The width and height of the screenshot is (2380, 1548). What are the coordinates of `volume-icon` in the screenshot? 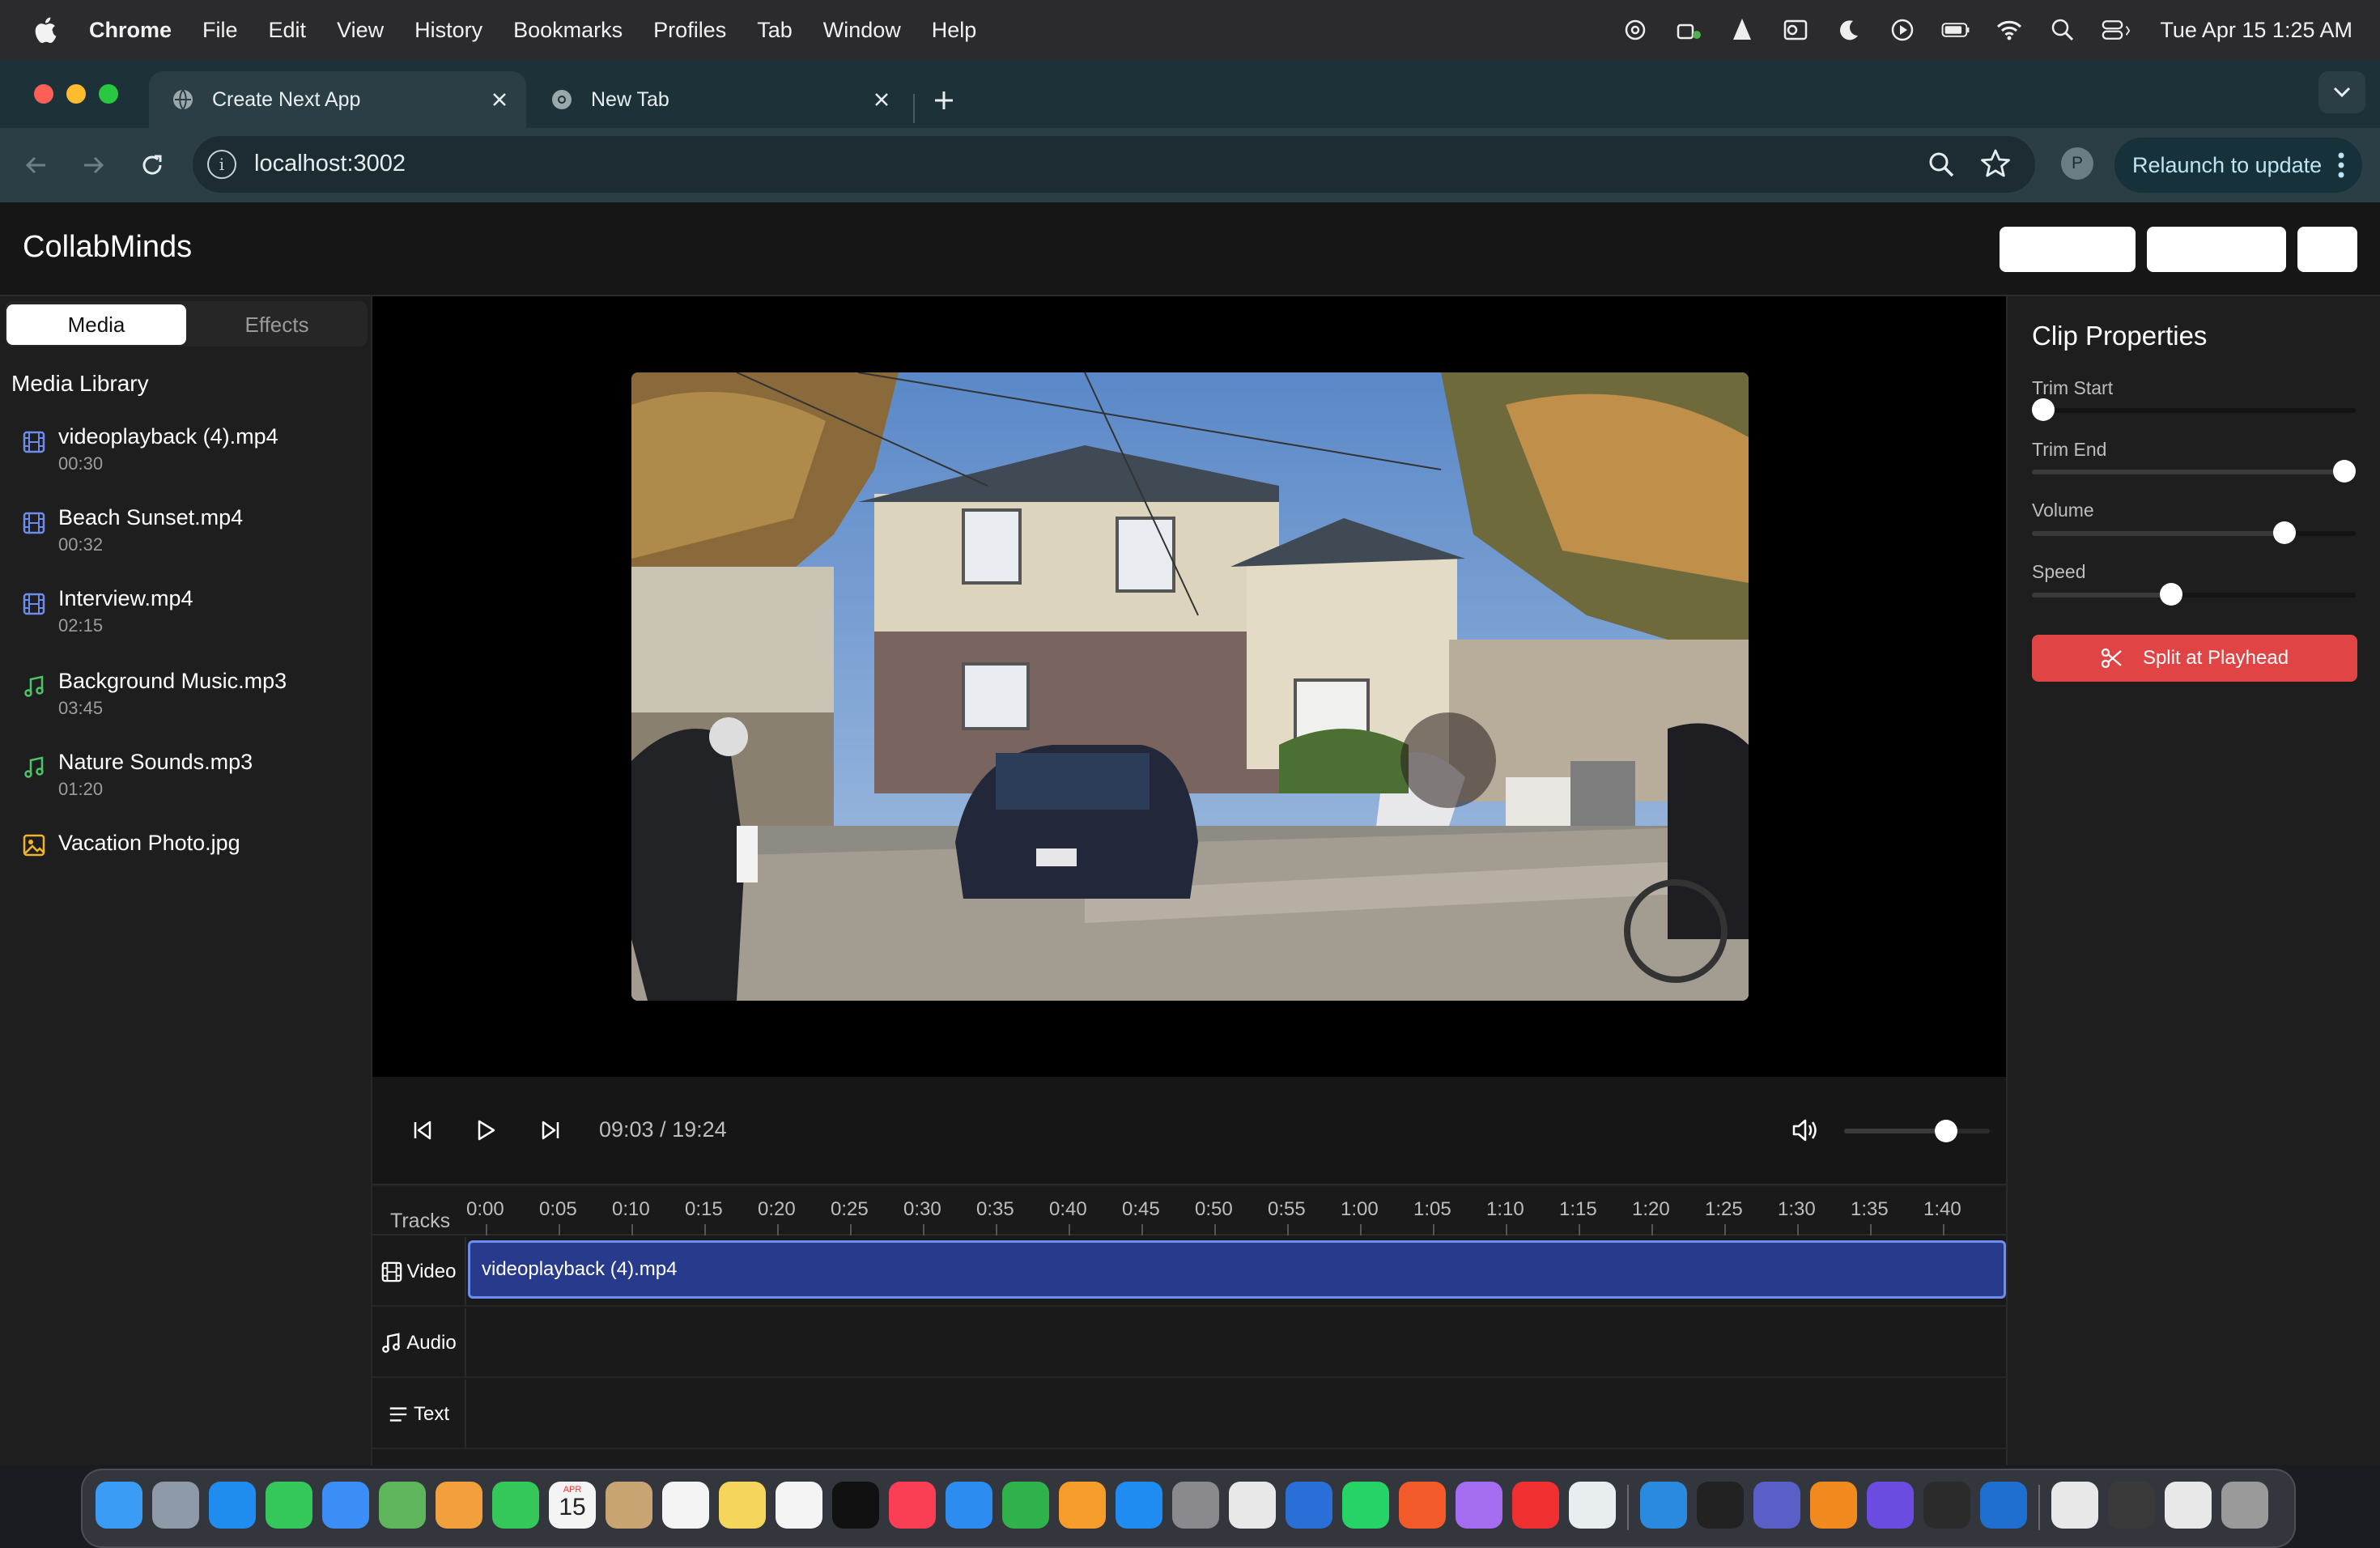 It's located at (1805, 1130).